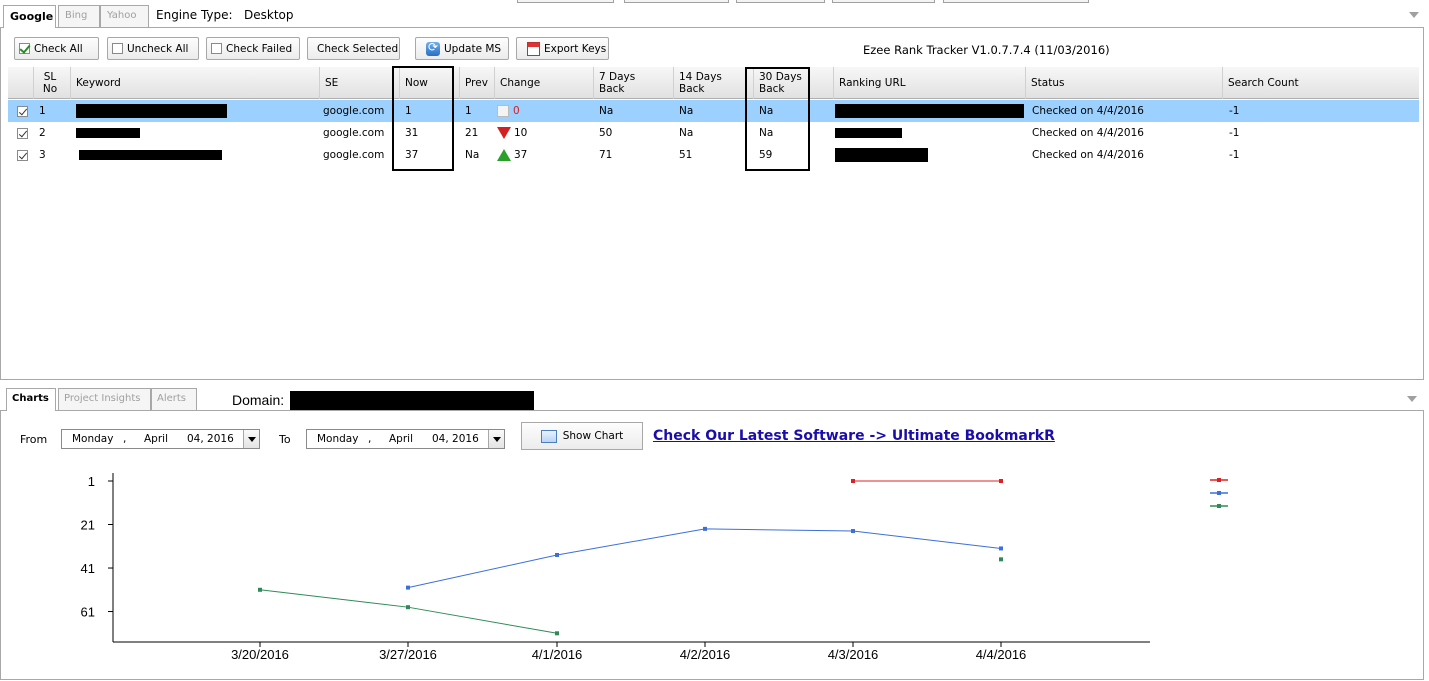 This screenshot has width=1429, height=681. Describe the element at coordinates (930, 83) in the screenshot. I see `header-ranking-url: Ranking URL` at that location.